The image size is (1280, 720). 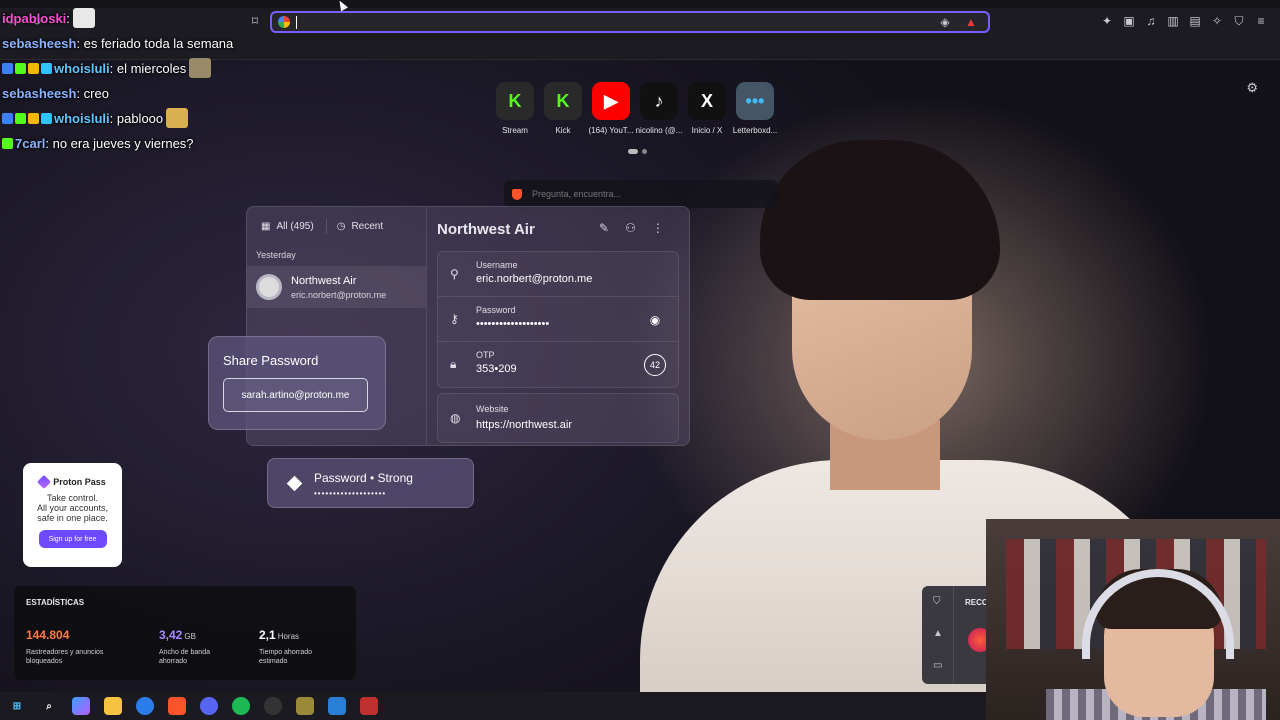 What do you see at coordinates (138, 118) in the screenshot?
I see `chat-text: pablooo` at bounding box center [138, 118].